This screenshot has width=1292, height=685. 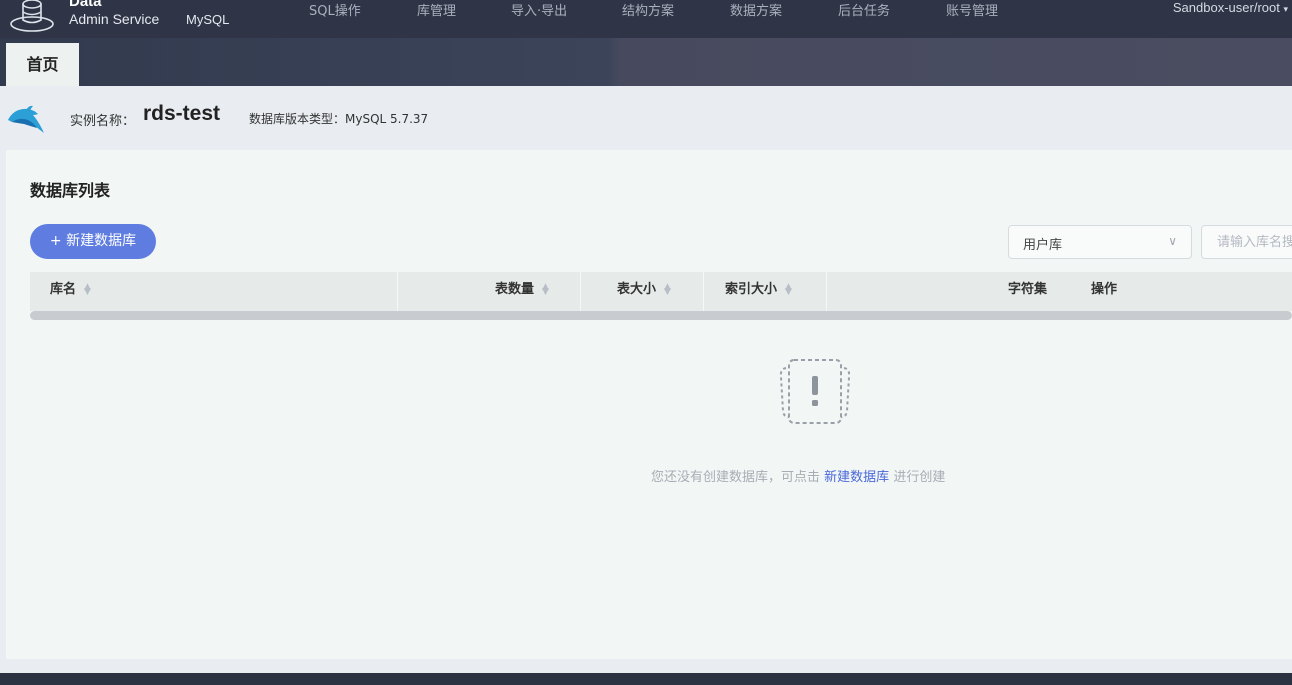 I want to click on empty-state-message: 您还没有创建数据库，可点击 新建数据库 进行创建, so click(x=798, y=475).